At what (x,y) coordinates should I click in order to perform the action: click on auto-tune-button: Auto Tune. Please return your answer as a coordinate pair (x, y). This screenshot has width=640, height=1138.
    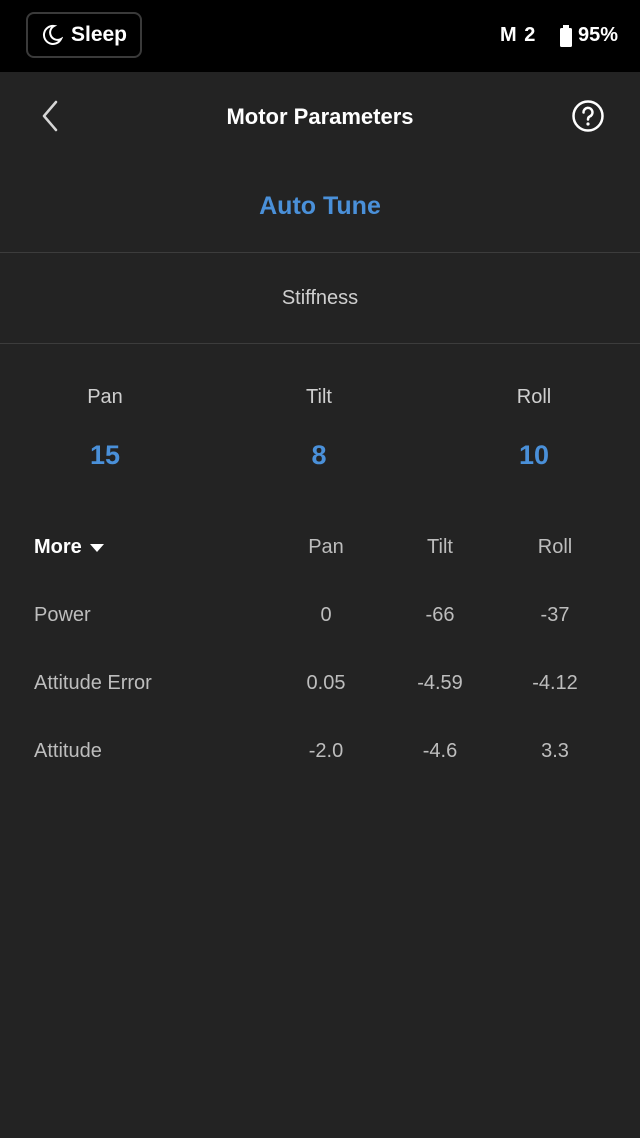
    Looking at the image, I should click on (320, 206).